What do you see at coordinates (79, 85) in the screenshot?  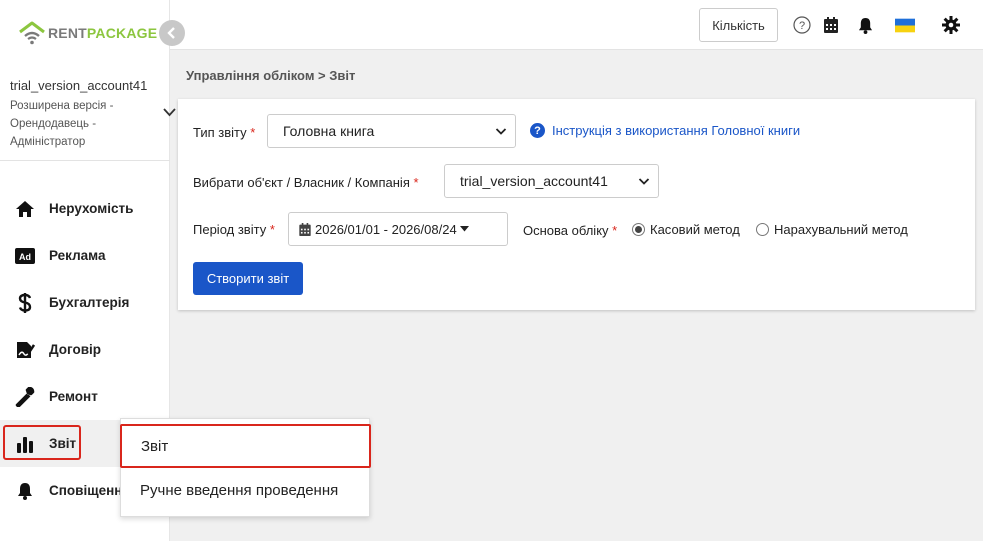 I see `account-name: trial_version_account41` at bounding box center [79, 85].